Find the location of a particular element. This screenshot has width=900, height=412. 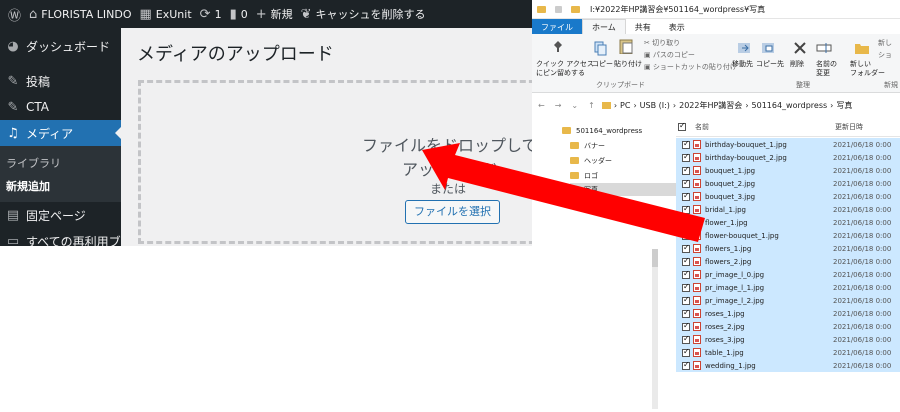

file-row: roses_2.jpg 2021/06/18 0:00 is located at coordinates (788, 326).